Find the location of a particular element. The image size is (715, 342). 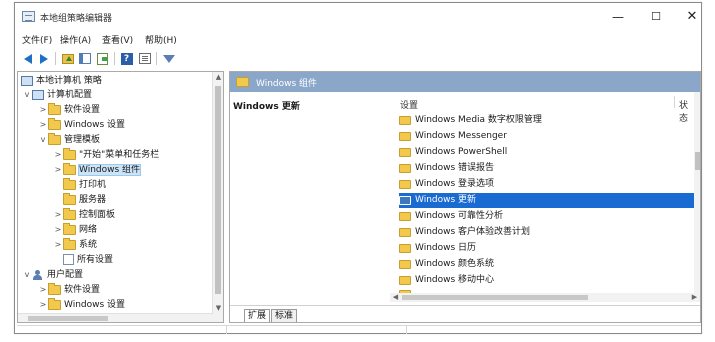

menu-file: 文件(F) is located at coordinates (37, 39).